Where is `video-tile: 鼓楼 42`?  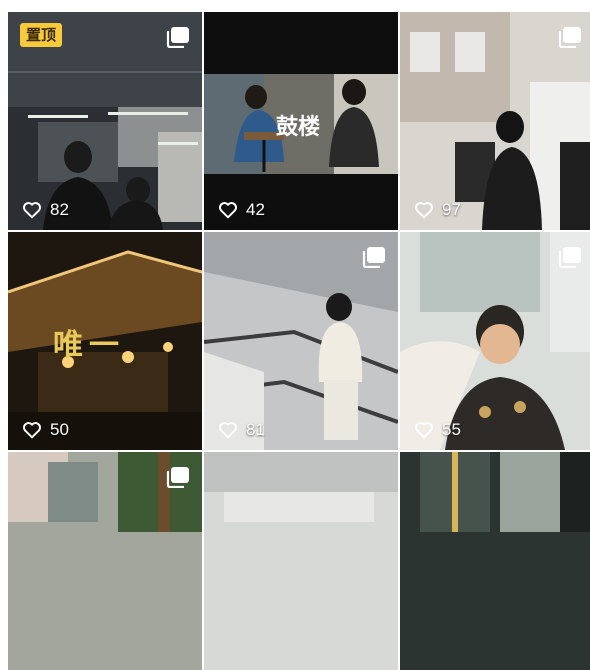
video-tile: 鼓楼 42 is located at coordinates (301, 121).